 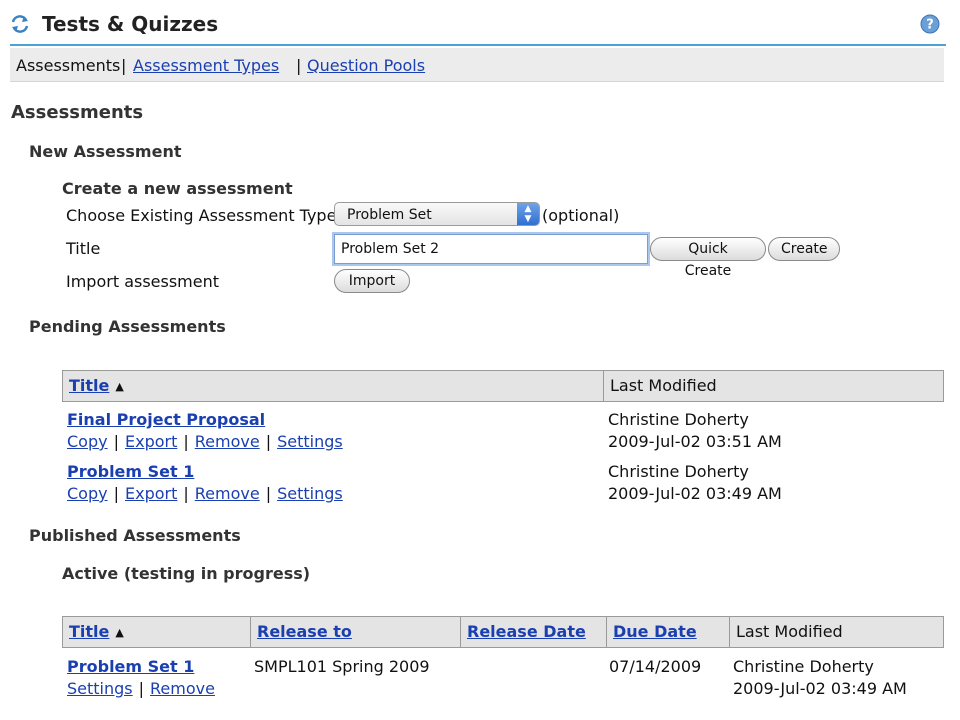 I want to click on pending-row-date: 2009-Jul-02 03:49 AM, so click(x=695, y=493).